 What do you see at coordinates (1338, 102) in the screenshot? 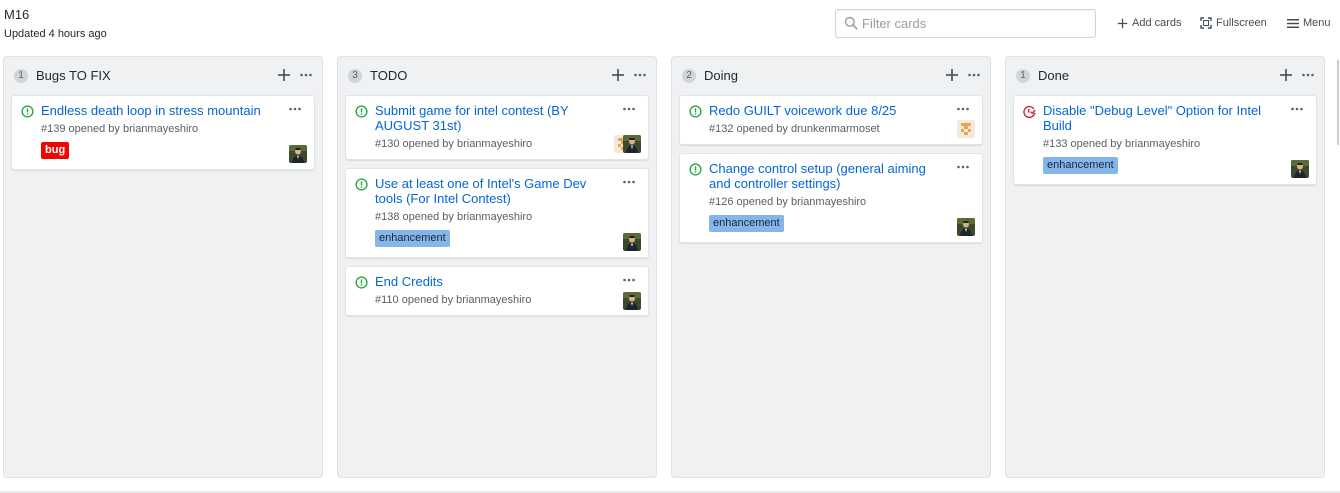
I see `horizontal-scroll-edge` at bounding box center [1338, 102].